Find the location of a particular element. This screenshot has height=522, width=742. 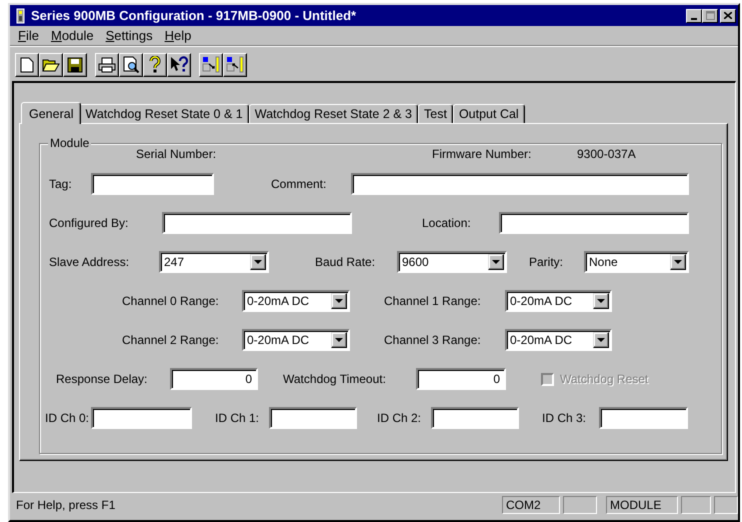

close-icon is located at coordinates (728, 15).